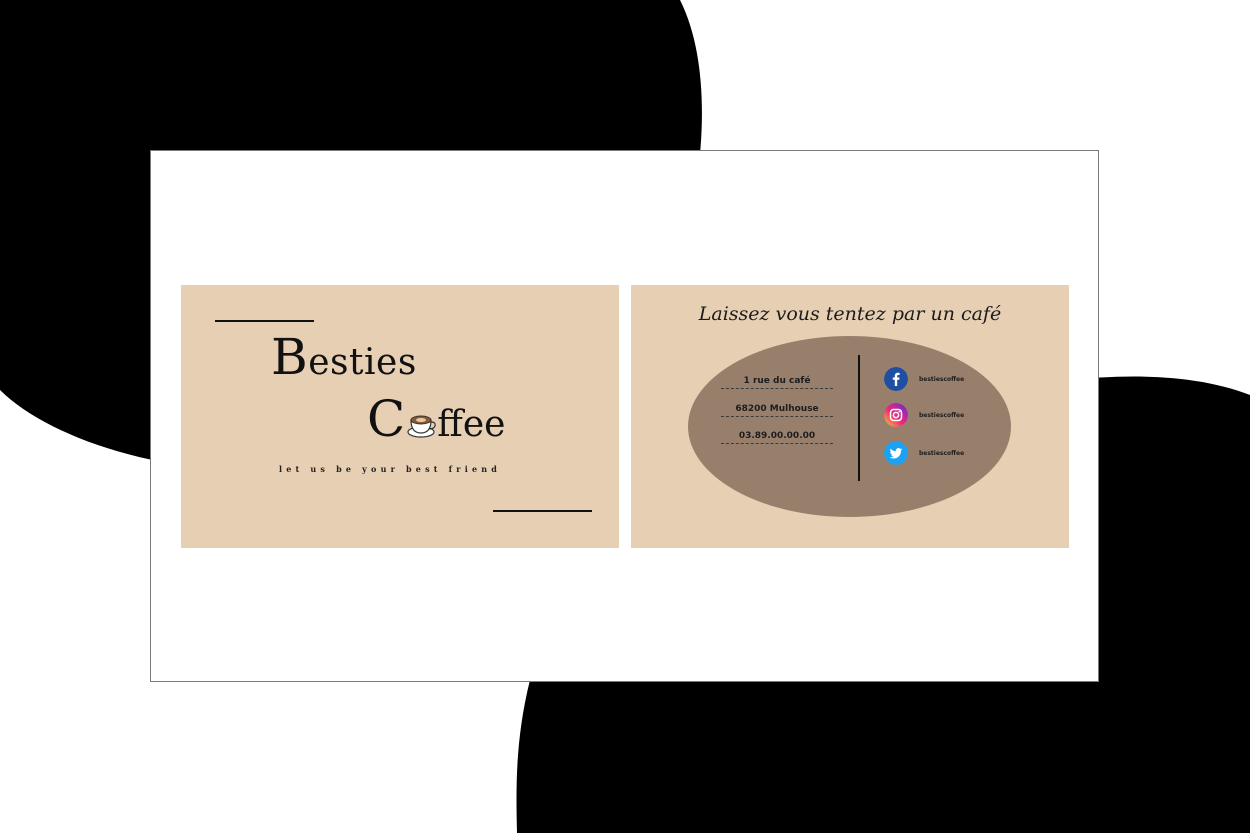 The image size is (1250, 833). Describe the element at coordinates (942, 379) in the screenshot. I see `facebook-handle: bestiescoffee` at that location.